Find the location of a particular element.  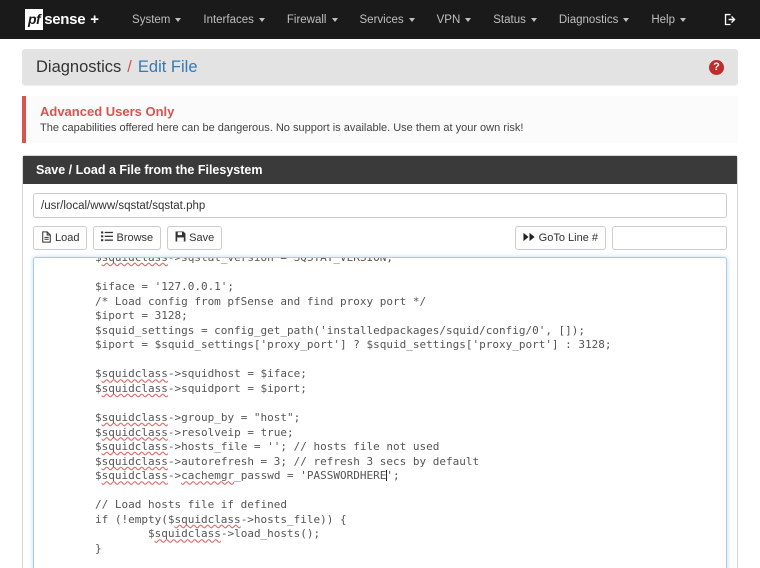

load-button-label: Load is located at coordinates (67, 238).